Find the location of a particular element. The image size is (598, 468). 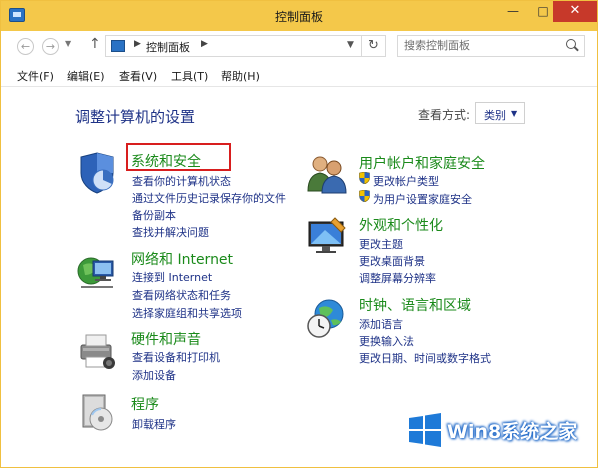

search-icon is located at coordinates (571, 44).